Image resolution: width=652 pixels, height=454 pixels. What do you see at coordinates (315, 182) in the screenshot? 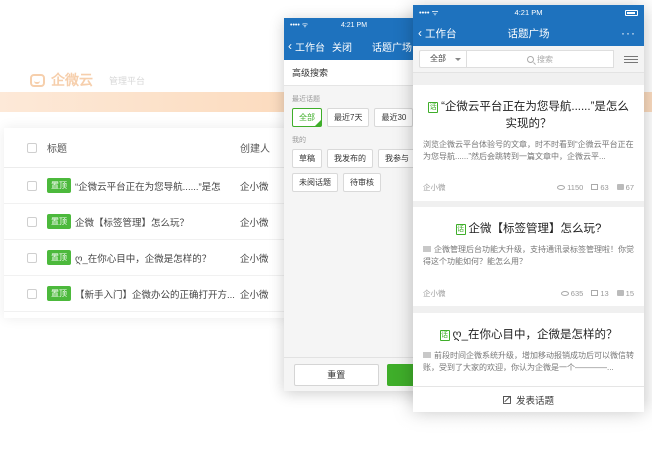
I see `filter-chip-unread: 未阅话题` at bounding box center [315, 182].